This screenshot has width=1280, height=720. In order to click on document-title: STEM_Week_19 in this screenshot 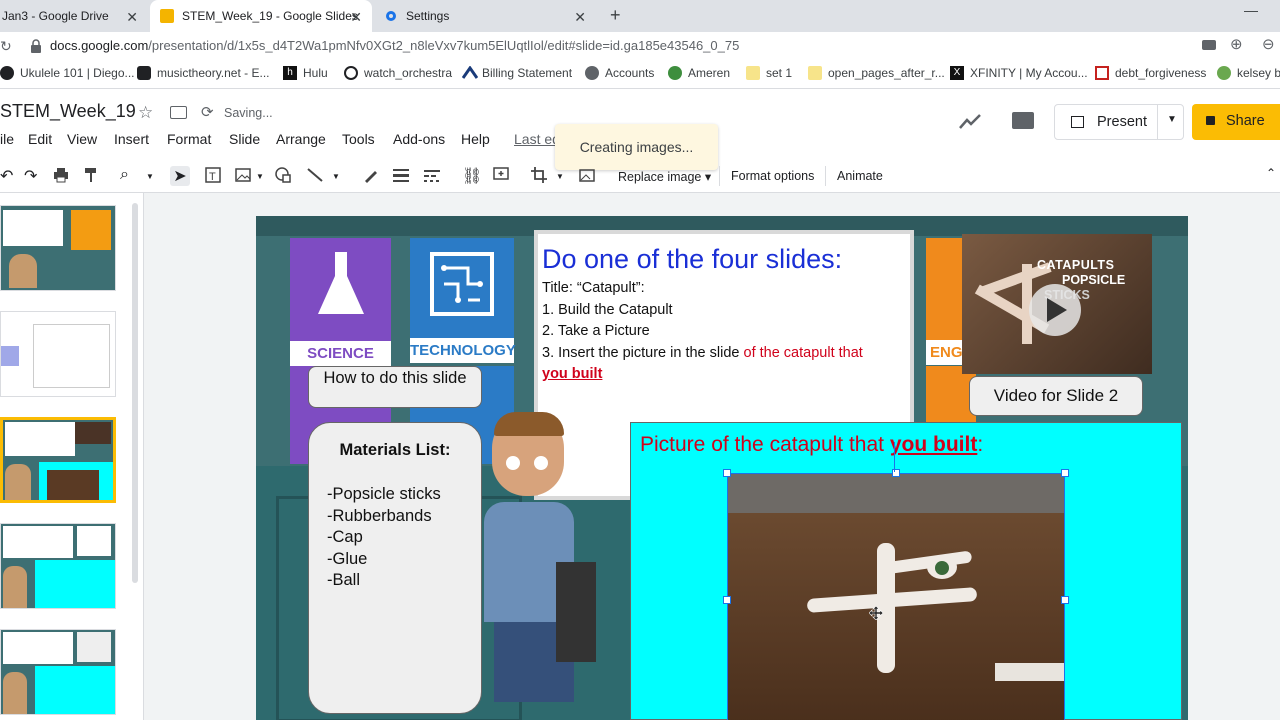, I will do `click(68, 111)`.